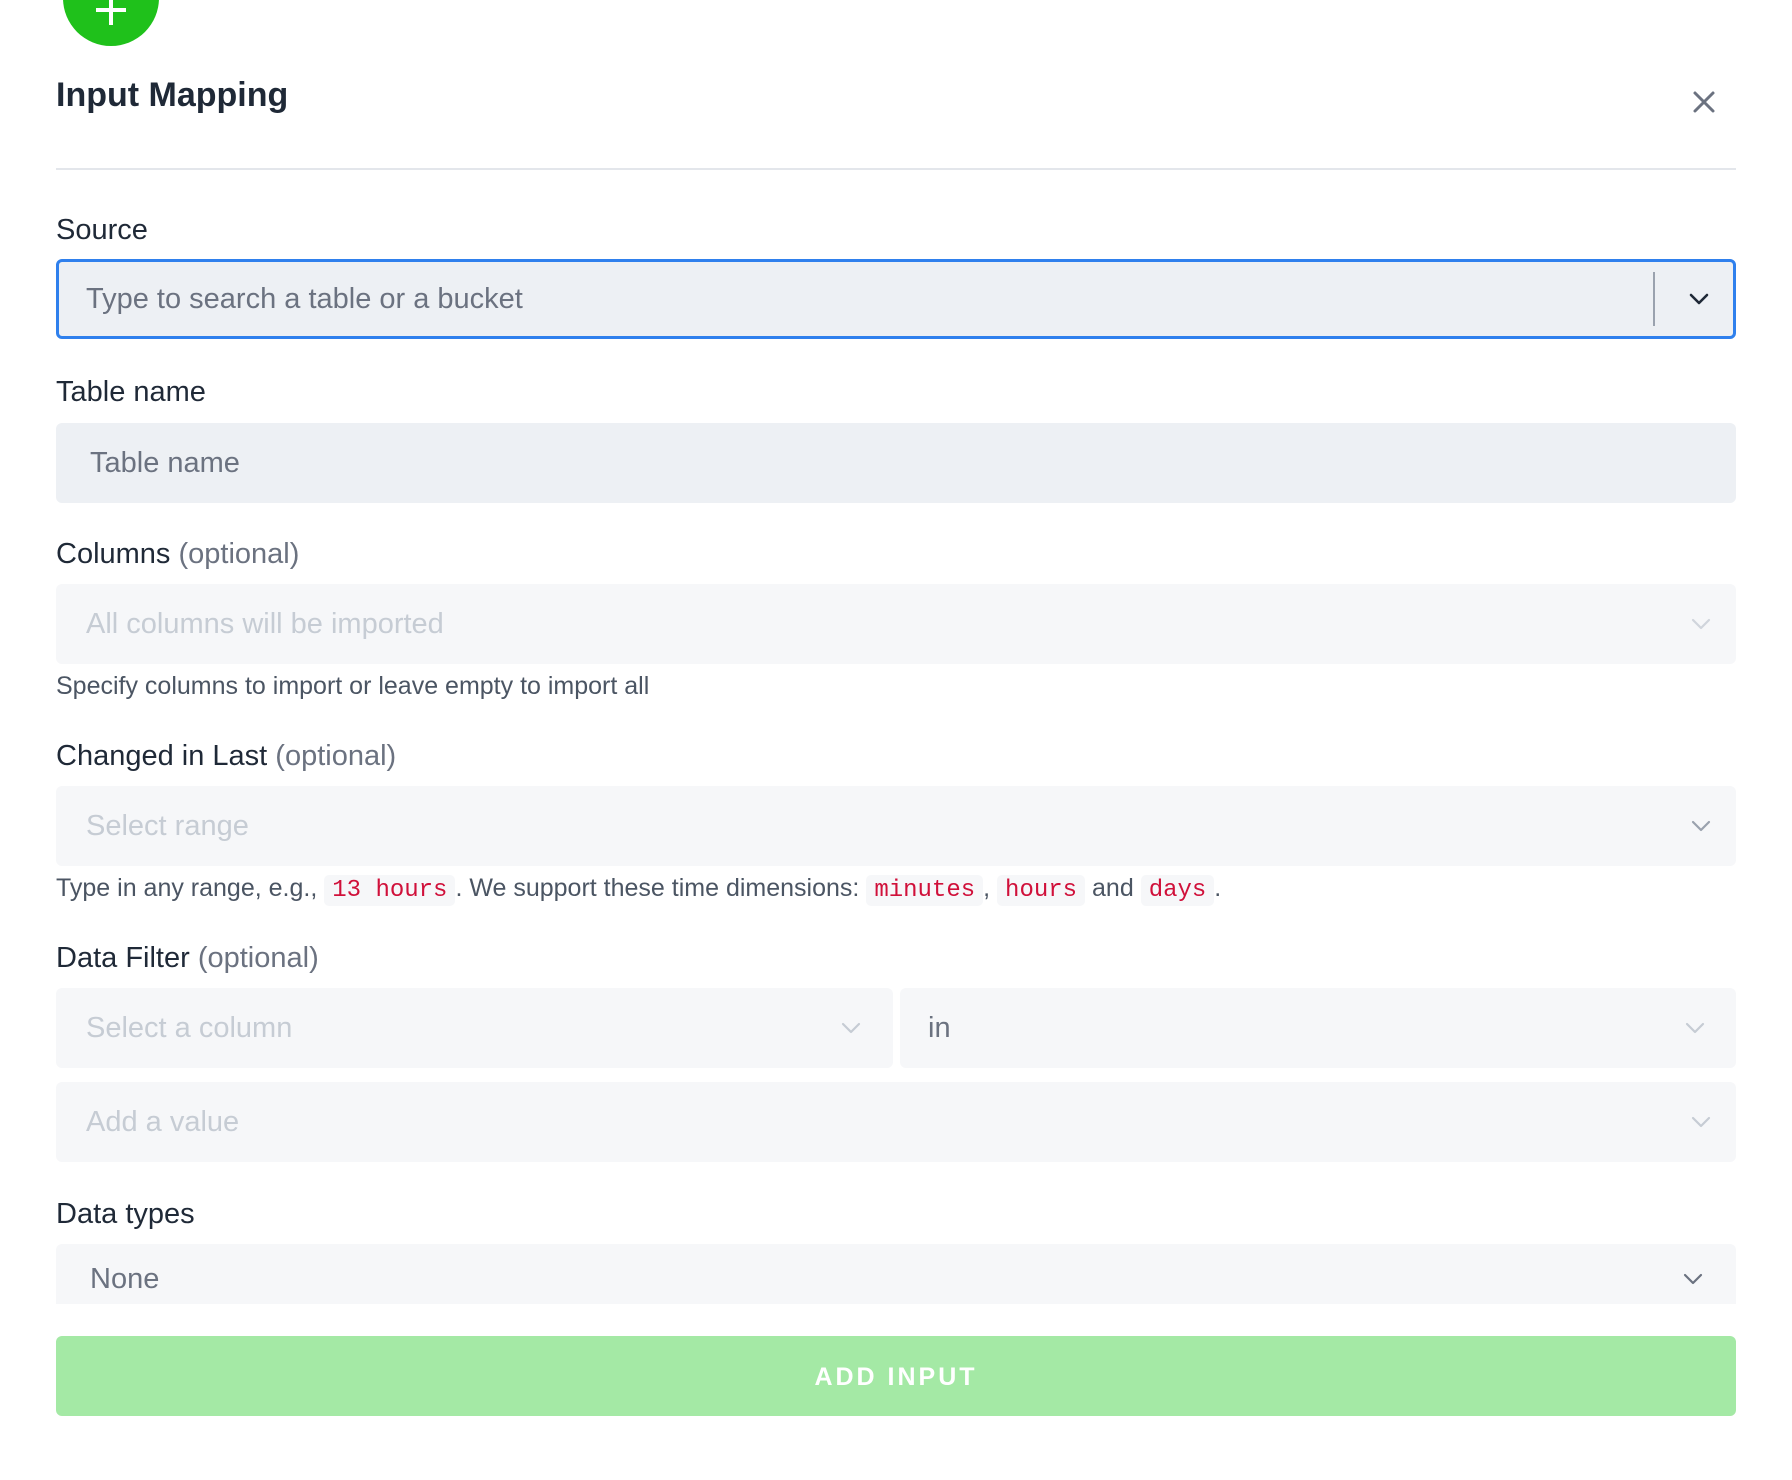 This screenshot has height=1480, width=1792. I want to click on columns-label: Columns (optional), so click(177, 554).